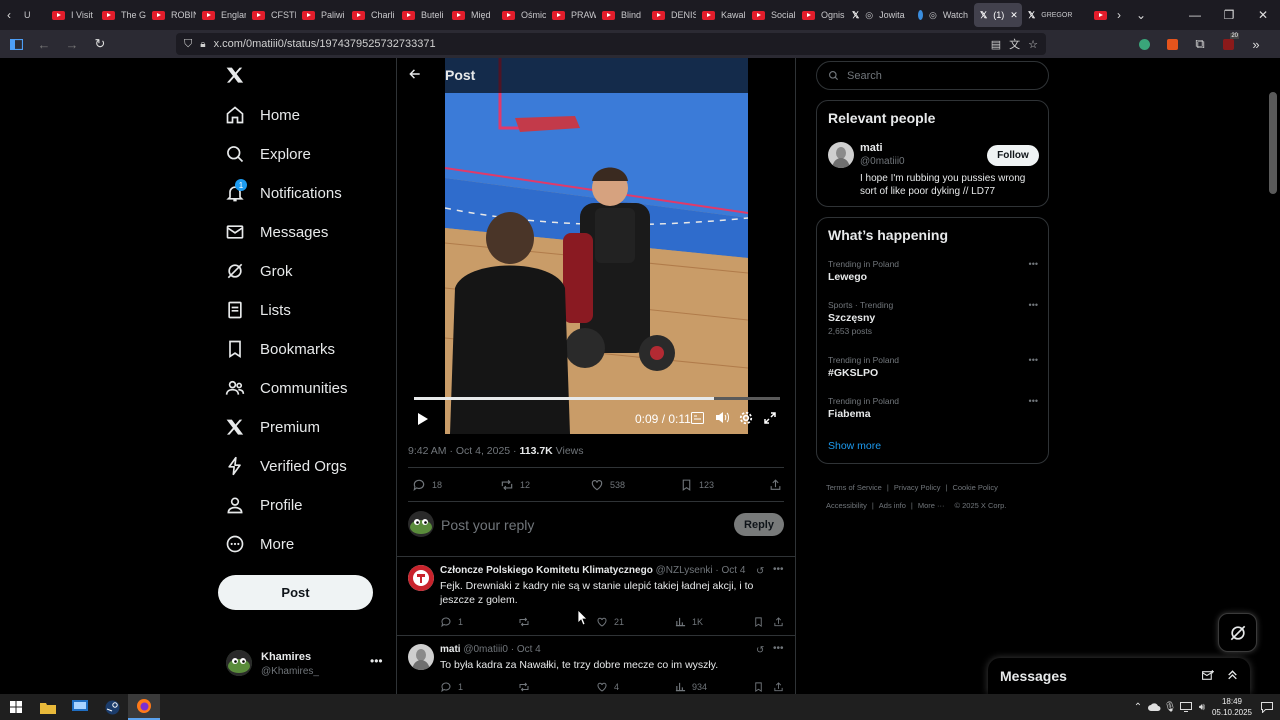  What do you see at coordinates (285, 466) in the screenshot?
I see `nav-verified-orgs: Verified Orgs` at bounding box center [285, 466].